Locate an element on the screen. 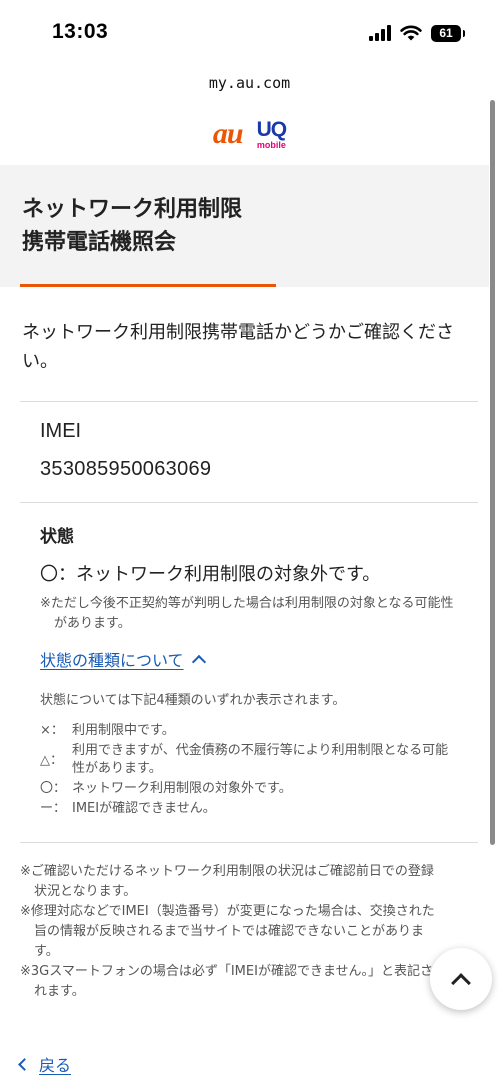 Image resolution: width=499 pixels, height=1080 pixels. intro-text: ネットワーク利用制限携帯電話かどうかご確認ください。 is located at coordinates (238, 347).